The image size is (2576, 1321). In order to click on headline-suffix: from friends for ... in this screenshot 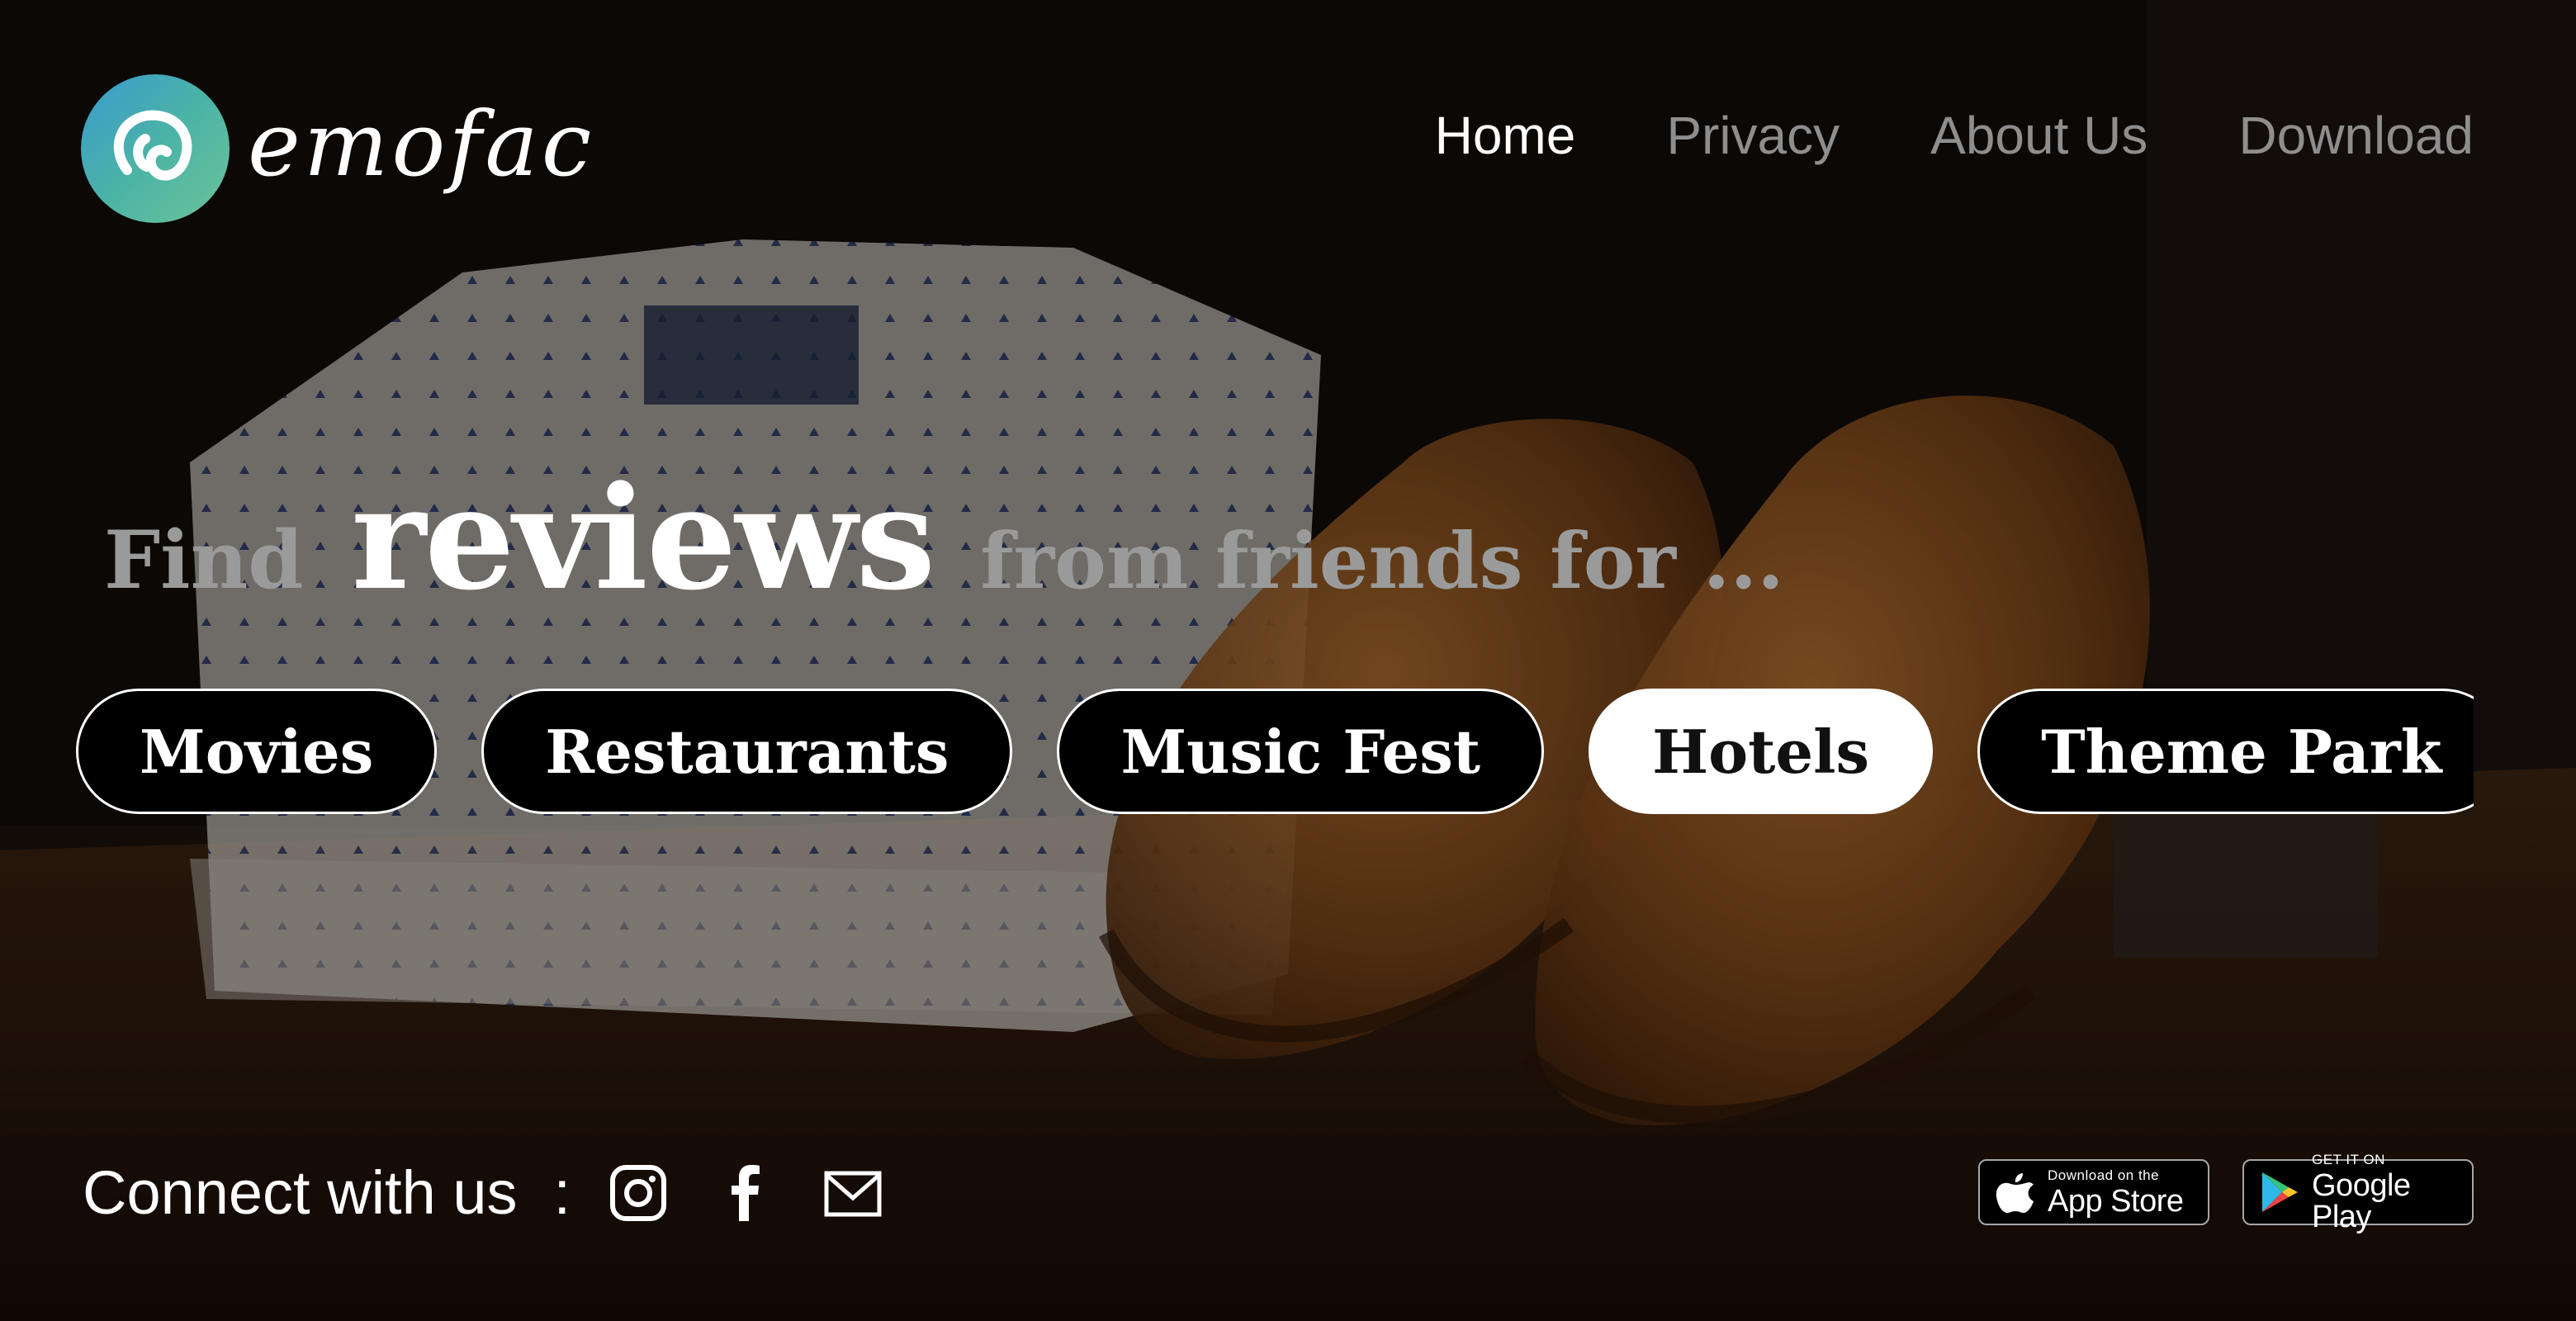, I will do `click(1382, 561)`.